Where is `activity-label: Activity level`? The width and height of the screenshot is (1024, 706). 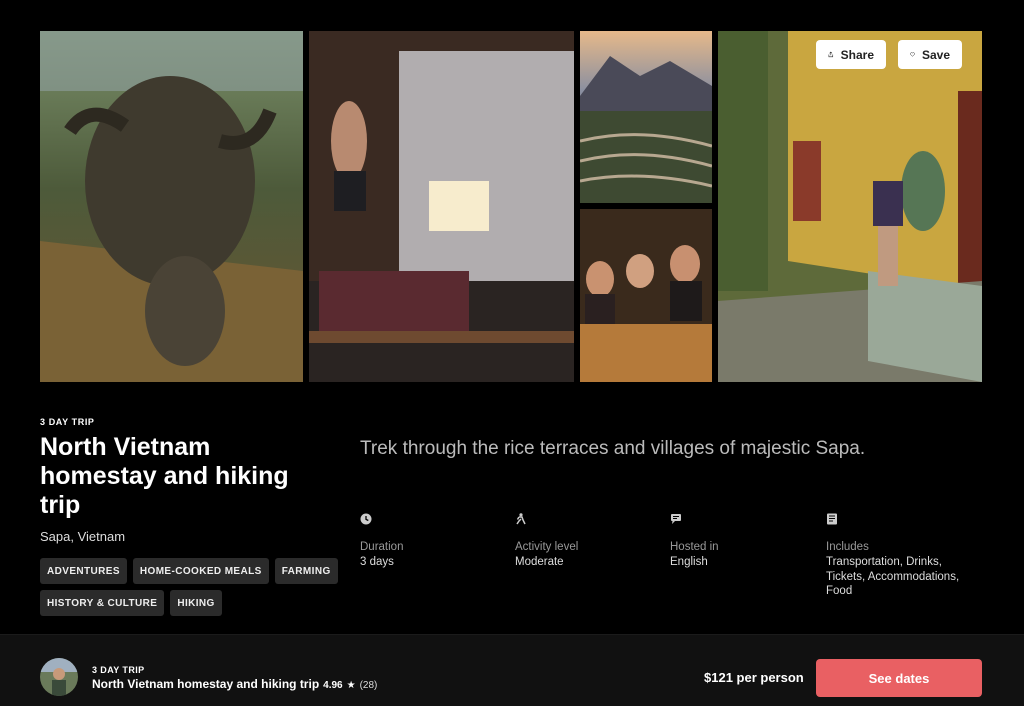
activity-label: Activity level is located at coordinates (547, 547).